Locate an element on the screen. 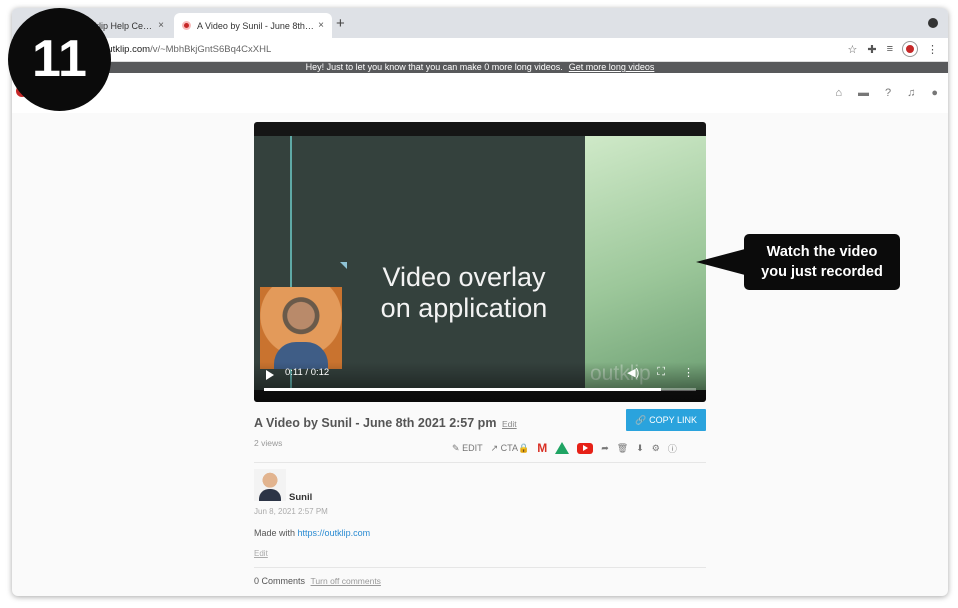 The image size is (958, 608). overlay-line-1: Video overlay is located at coordinates (464, 277).